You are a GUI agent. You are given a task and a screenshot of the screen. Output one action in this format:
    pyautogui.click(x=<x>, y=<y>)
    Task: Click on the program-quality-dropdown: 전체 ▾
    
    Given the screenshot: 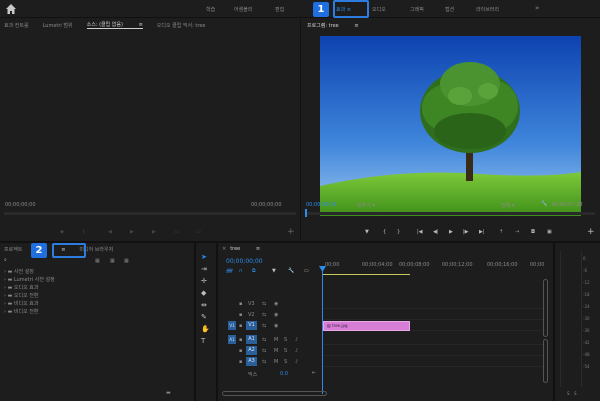 What is the action you would take?
    pyautogui.click(x=507, y=205)
    